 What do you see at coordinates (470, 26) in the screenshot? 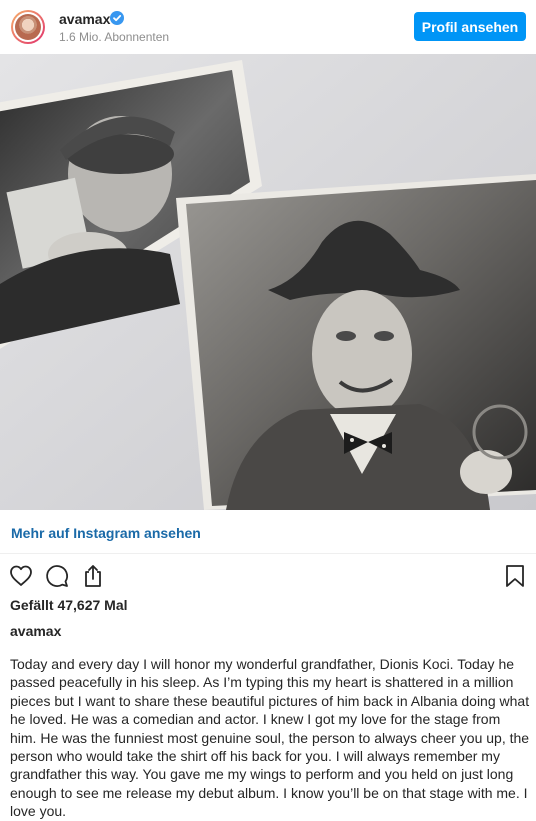
I see `view-profile-button: Profil ansehen` at bounding box center [470, 26].